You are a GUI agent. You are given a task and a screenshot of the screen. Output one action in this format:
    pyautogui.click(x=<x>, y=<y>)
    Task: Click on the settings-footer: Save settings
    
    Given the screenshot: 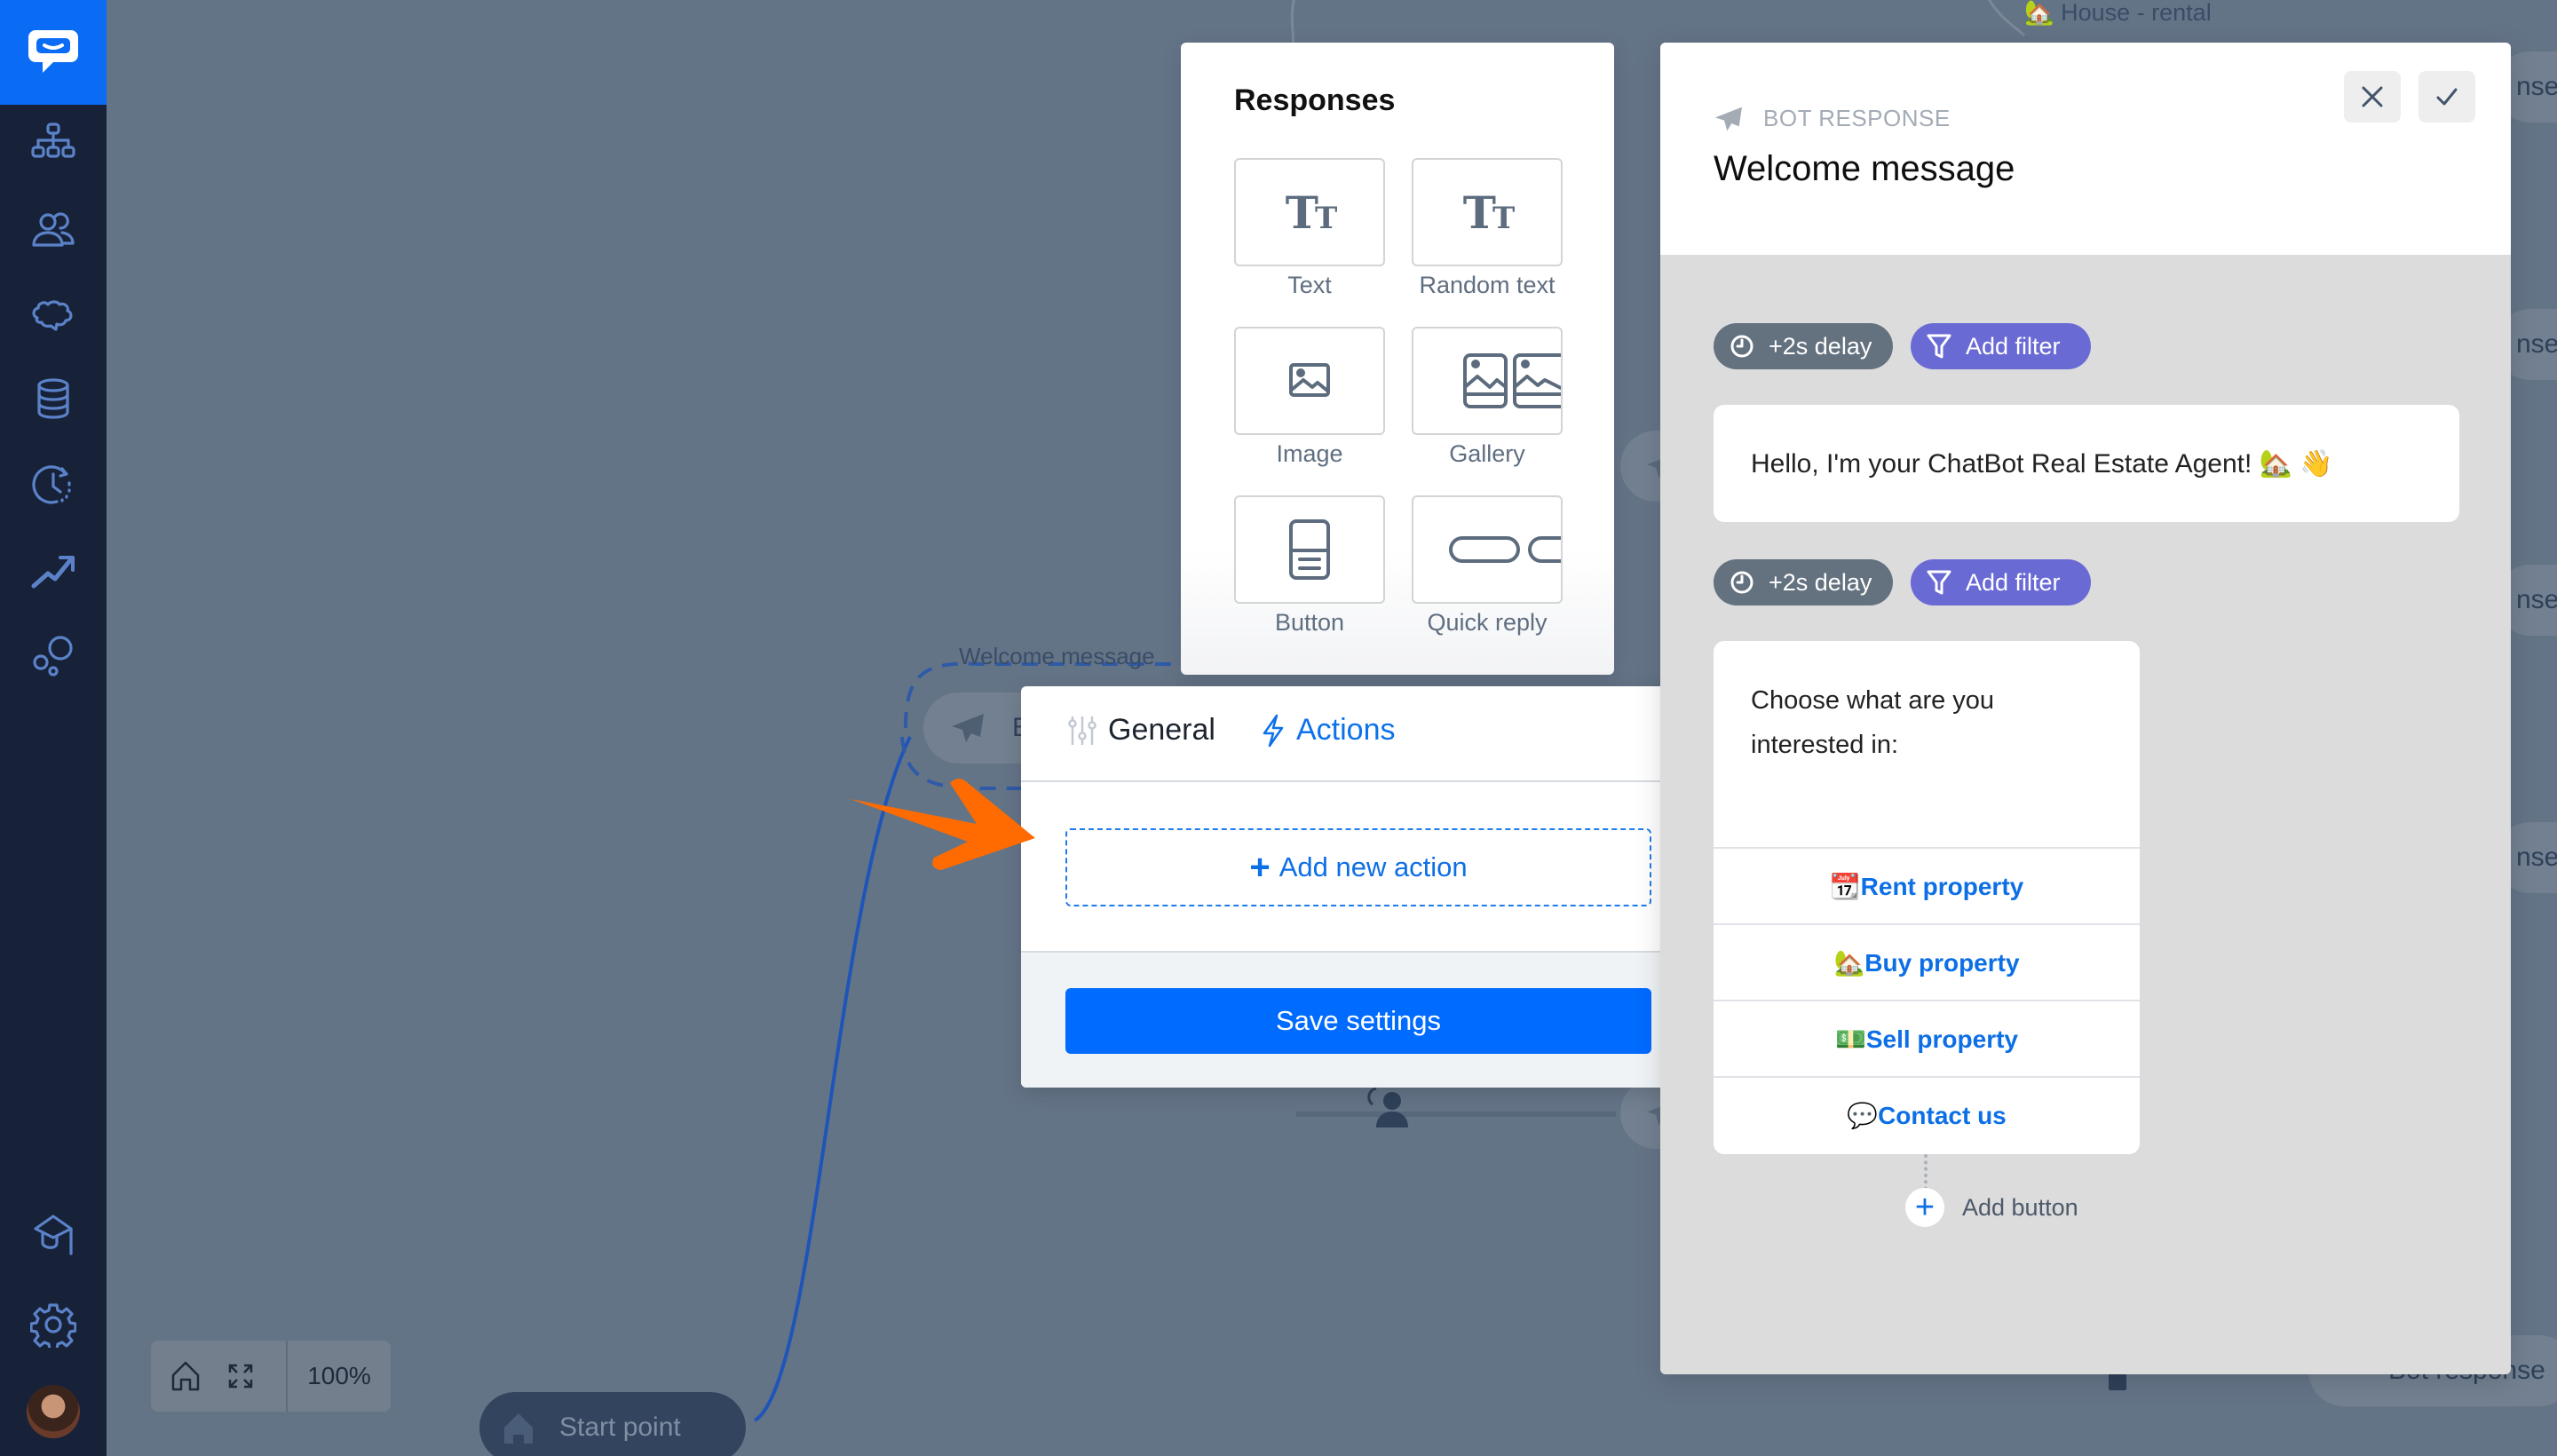 What is the action you would take?
    pyautogui.click(x=1358, y=1020)
    